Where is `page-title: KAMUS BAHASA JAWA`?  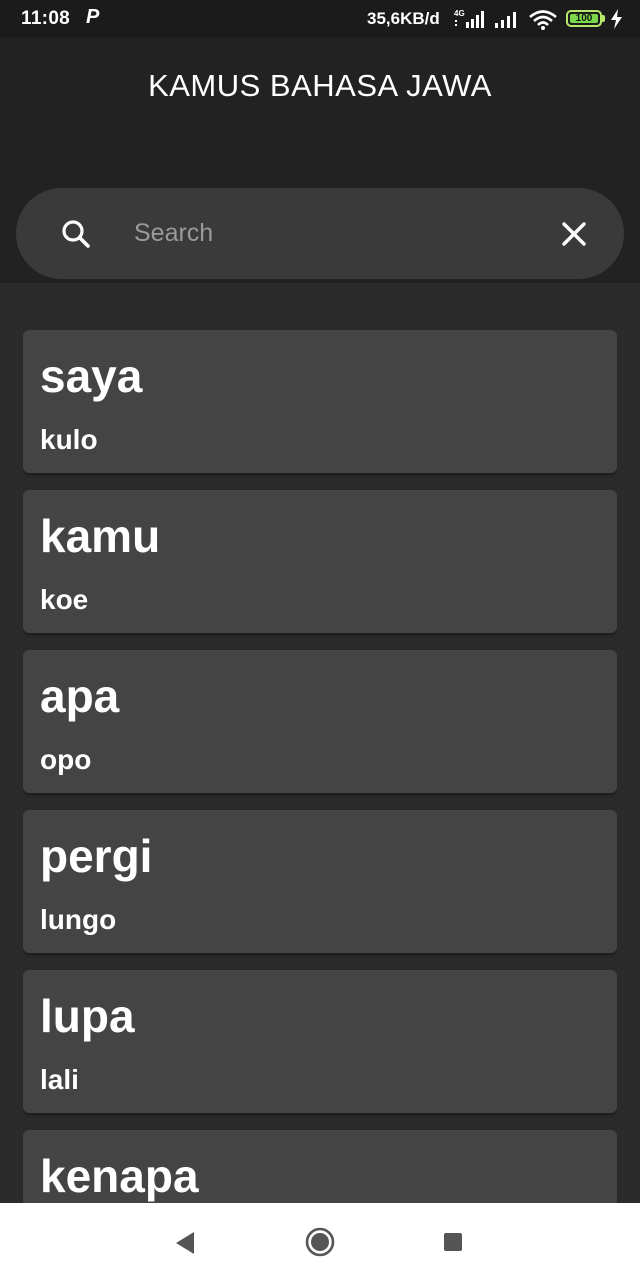 page-title: KAMUS BAHASA JAWA is located at coordinates (320, 85).